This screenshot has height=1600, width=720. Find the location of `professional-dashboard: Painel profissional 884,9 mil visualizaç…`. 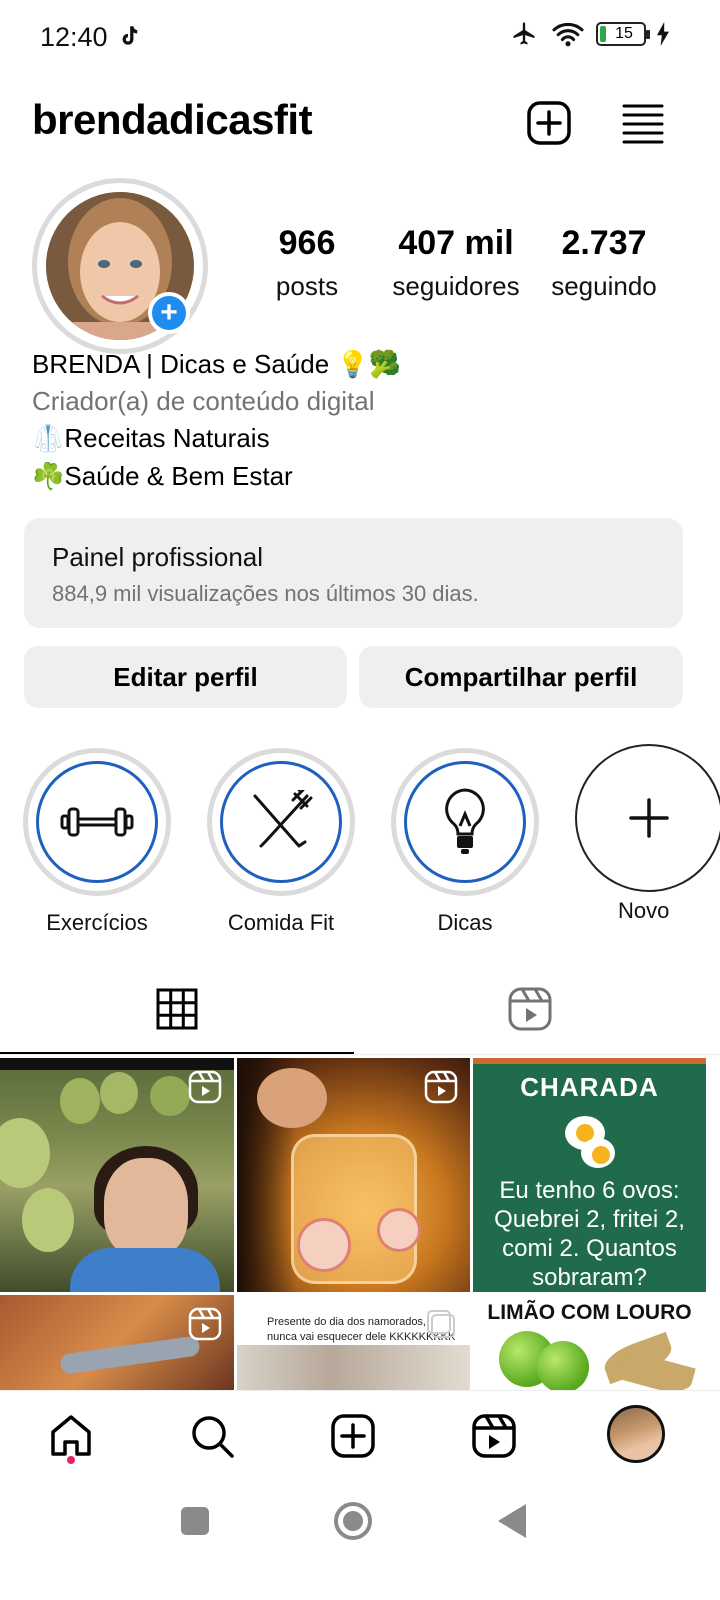

professional-dashboard: Painel profissional 884,9 mil visualizaç… is located at coordinates (353, 573).